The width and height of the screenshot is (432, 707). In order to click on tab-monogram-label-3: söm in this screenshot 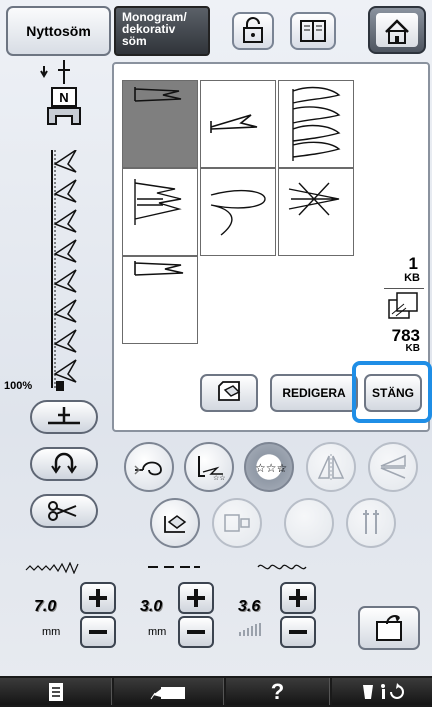, I will do `click(134, 41)`.